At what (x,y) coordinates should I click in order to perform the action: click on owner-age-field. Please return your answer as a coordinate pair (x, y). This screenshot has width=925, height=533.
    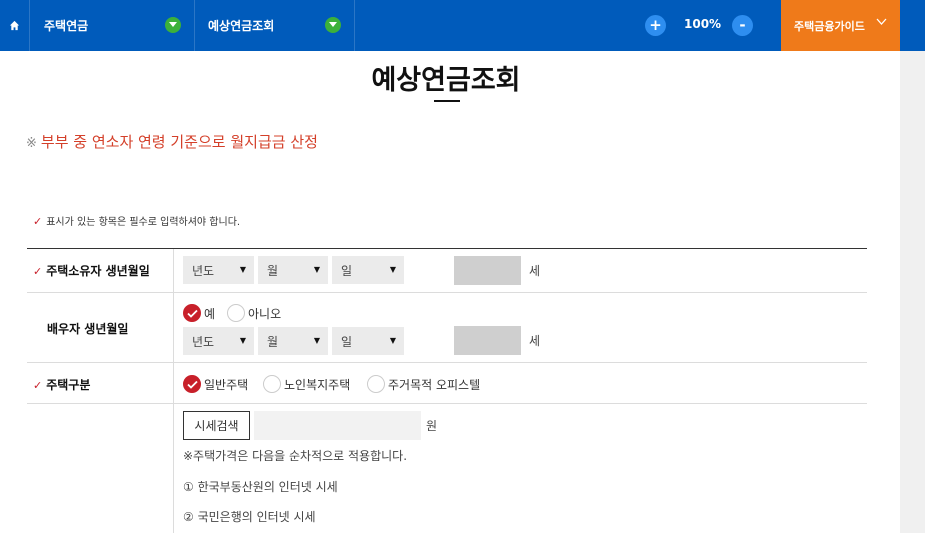
    Looking at the image, I should click on (487, 270).